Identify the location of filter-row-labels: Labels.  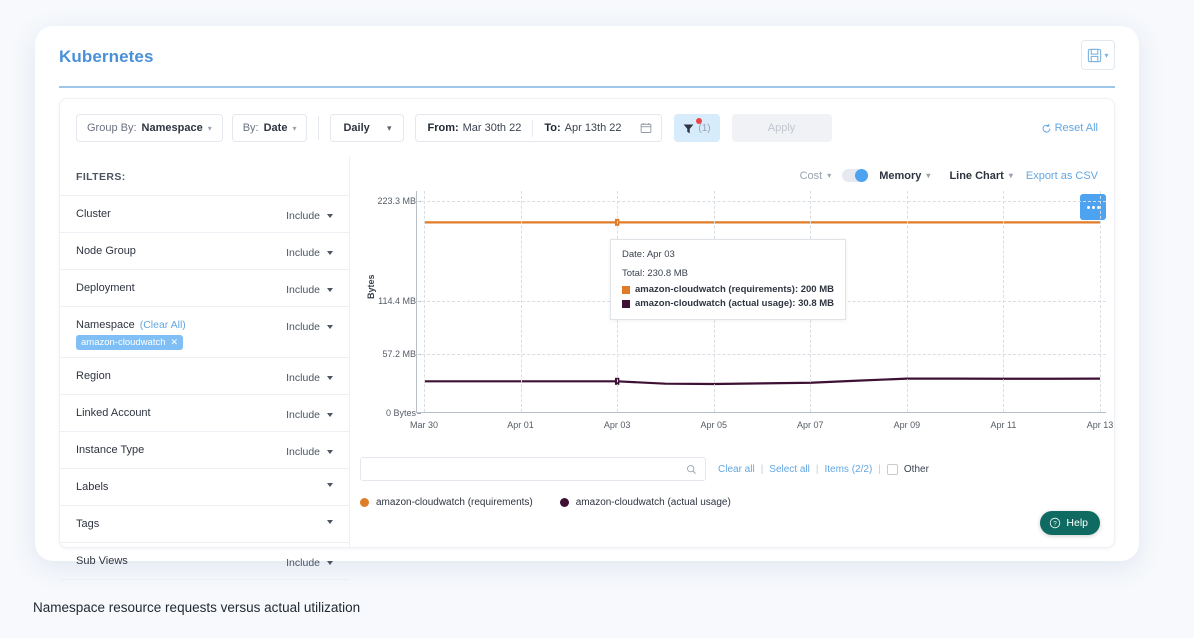
(204, 487).